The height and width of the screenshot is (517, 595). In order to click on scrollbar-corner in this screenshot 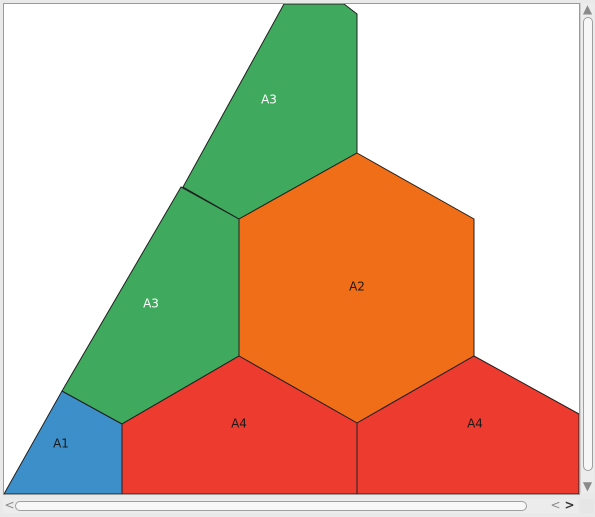, I will do `click(587, 506)`.